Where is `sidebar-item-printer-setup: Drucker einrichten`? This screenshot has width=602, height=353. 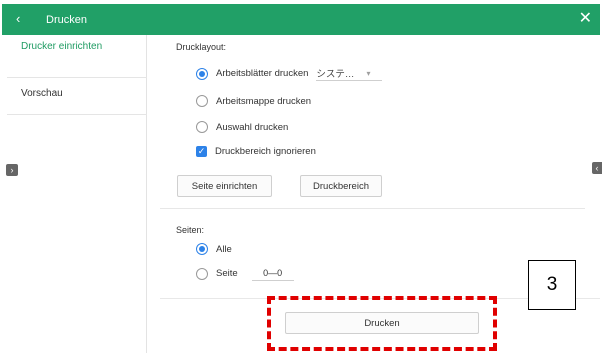
sidebar-item-printer-setup: Drucker einrichten is located at coordinates (77, 59).